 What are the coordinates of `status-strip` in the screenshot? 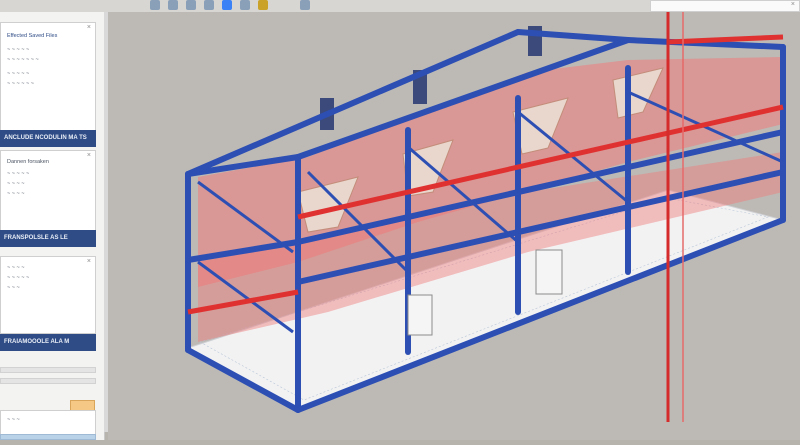 It's located at (48, 437).